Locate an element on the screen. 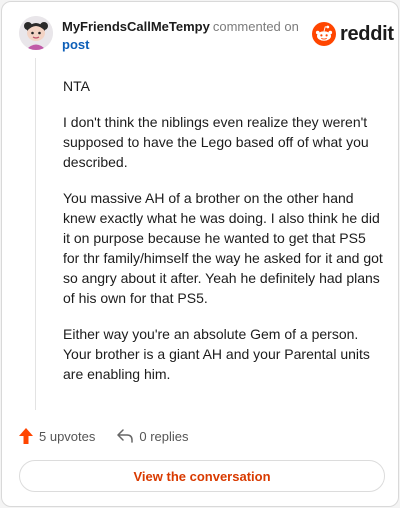  avatar is located at coordinates (36, 33).